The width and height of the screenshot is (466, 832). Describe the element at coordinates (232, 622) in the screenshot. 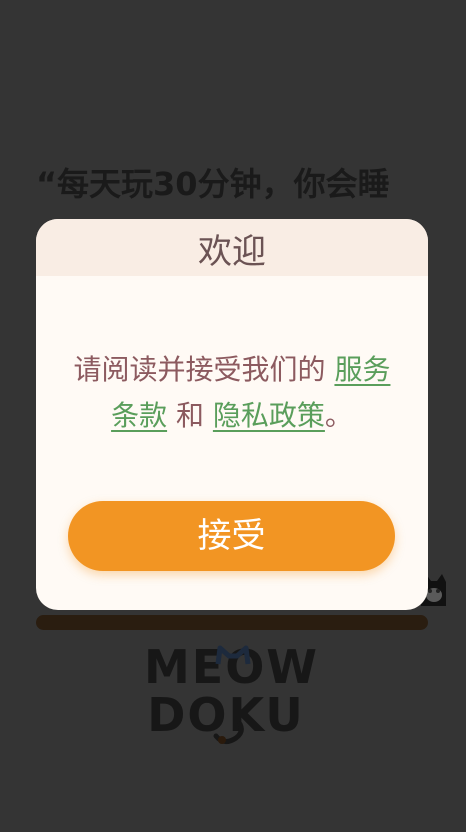

I see `progress-bar` at that location.